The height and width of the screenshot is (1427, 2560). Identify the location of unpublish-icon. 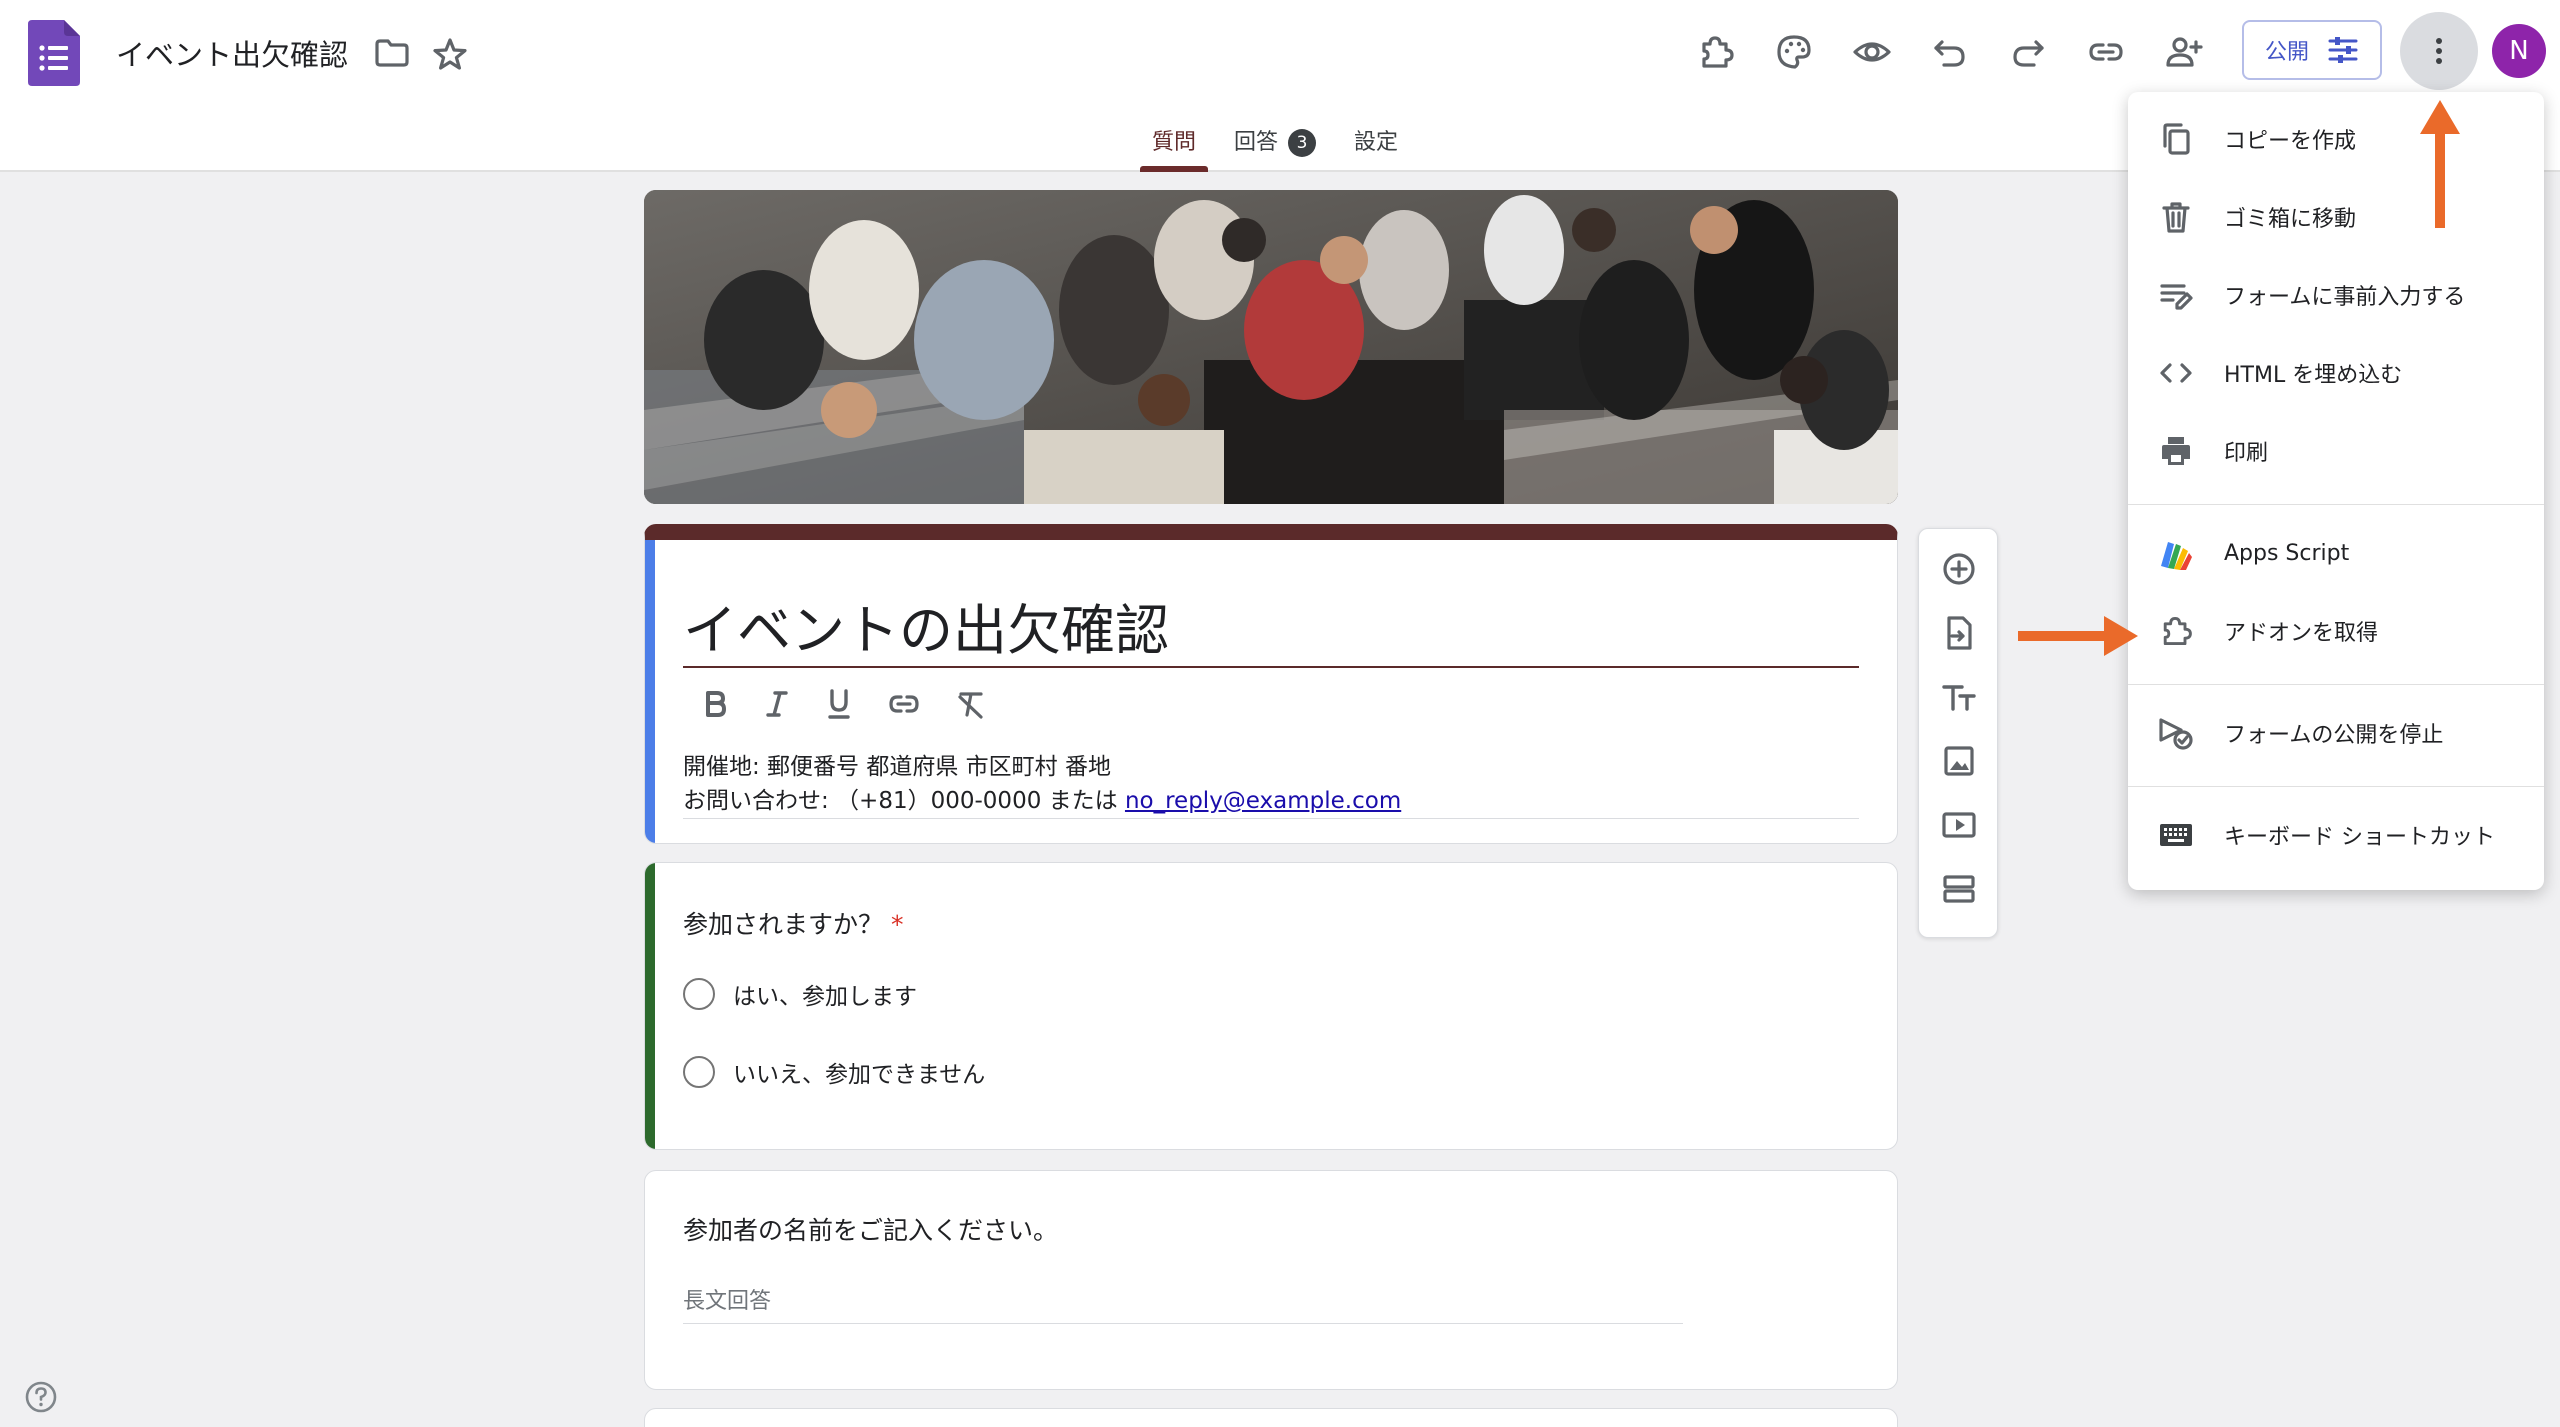
(2176, 733).